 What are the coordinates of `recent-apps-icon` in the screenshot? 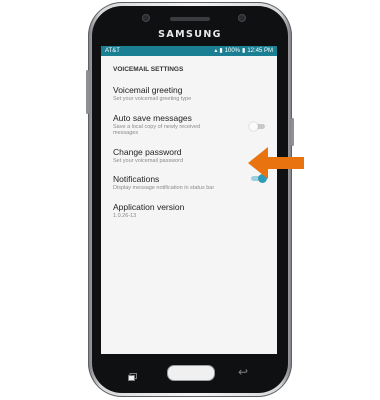 It's located at (132, 377).